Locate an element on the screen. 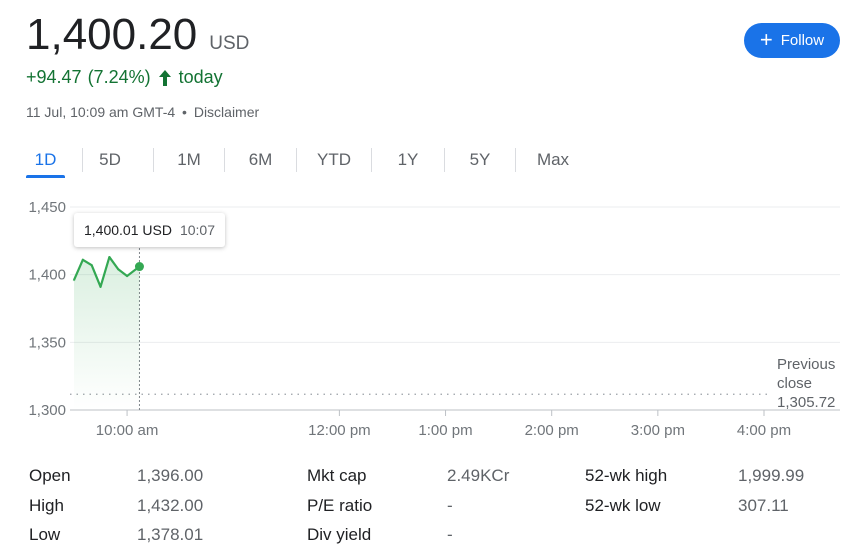 The width and height of the screenshot is (867, 550). x-tick-label: 12:00 pm is located at coordinates (339, 430).